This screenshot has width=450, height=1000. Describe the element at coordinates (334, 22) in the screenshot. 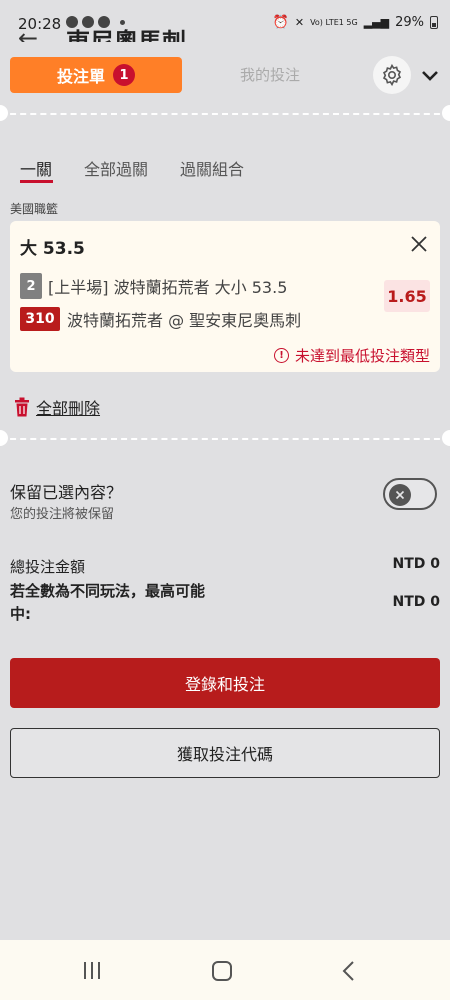

I see `network-label: Vo) LTE1 5G` at that location.